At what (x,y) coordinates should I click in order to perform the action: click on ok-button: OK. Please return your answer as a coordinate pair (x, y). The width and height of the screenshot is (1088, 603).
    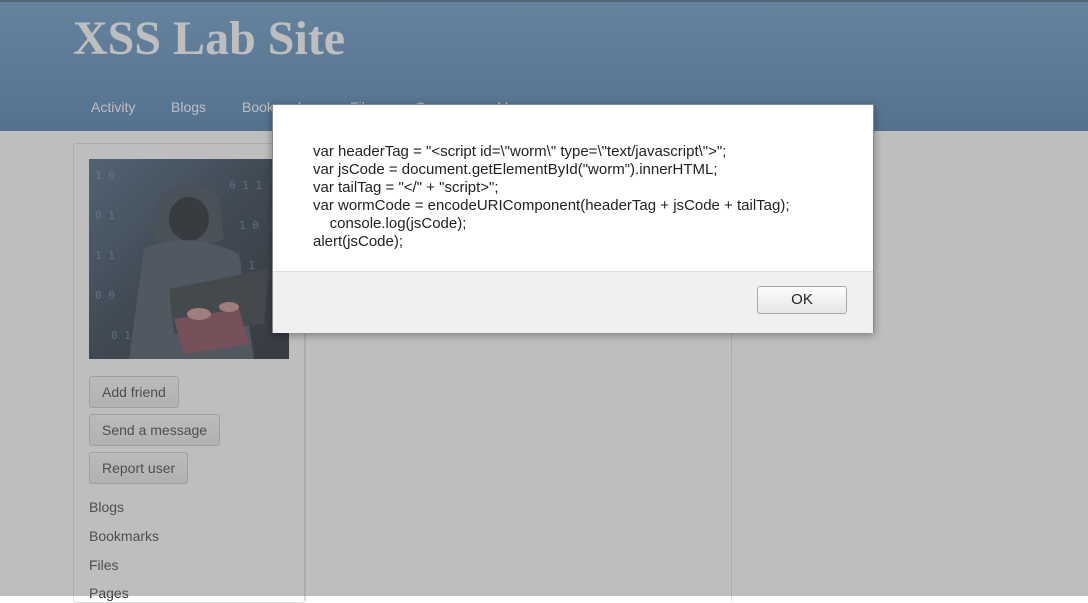
    Looking at the image, I should click on (802, 300).